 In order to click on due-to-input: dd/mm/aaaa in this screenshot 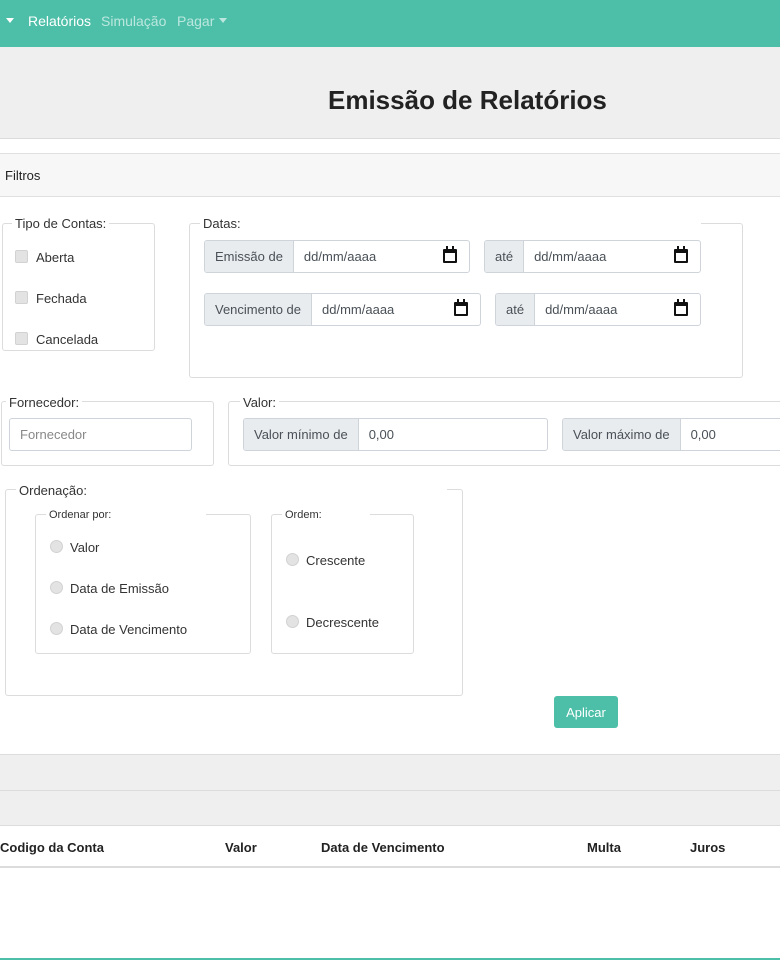, I will do `click(617, 309)`.